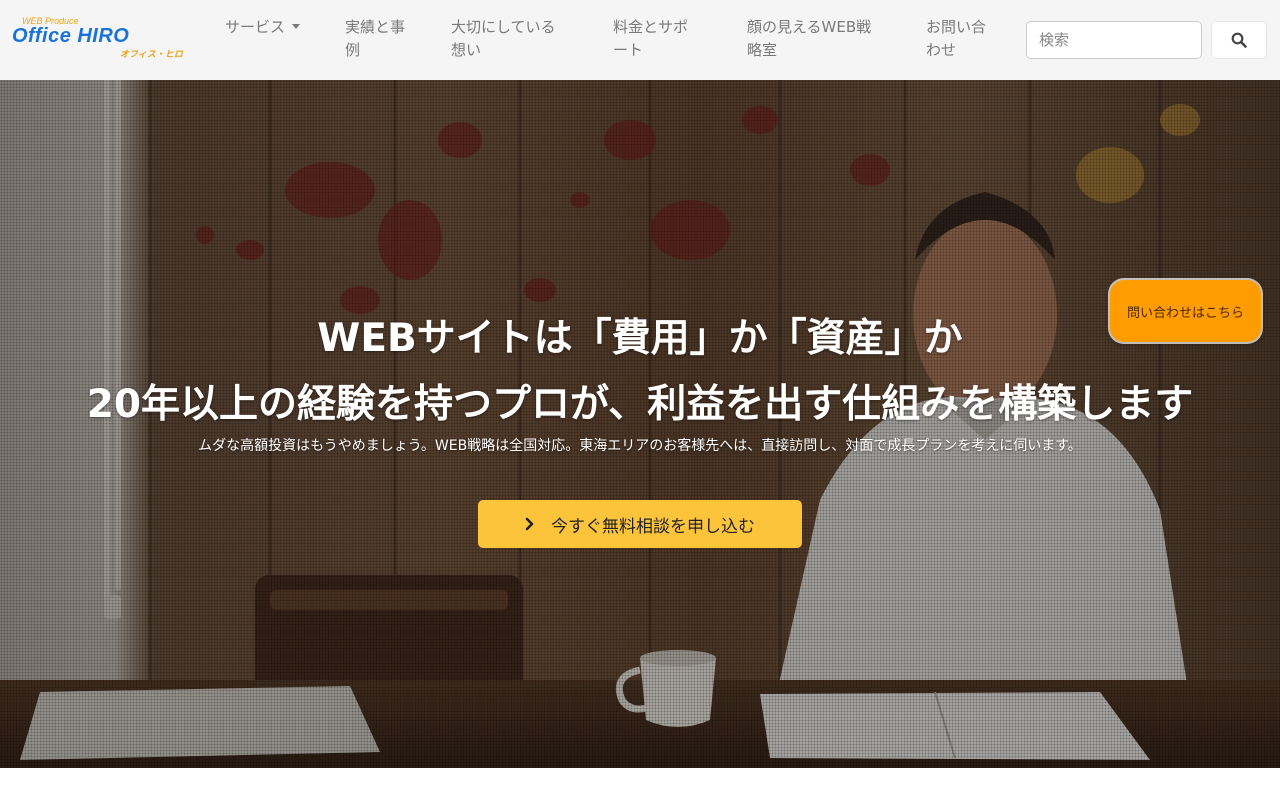 The height and width of the screenshot is (800, 1280). What do you see at coordinates (151, 55) in the screenshot?
I see `brand-kana: オフィス・ヒロ` at bounding box center [151, 55].